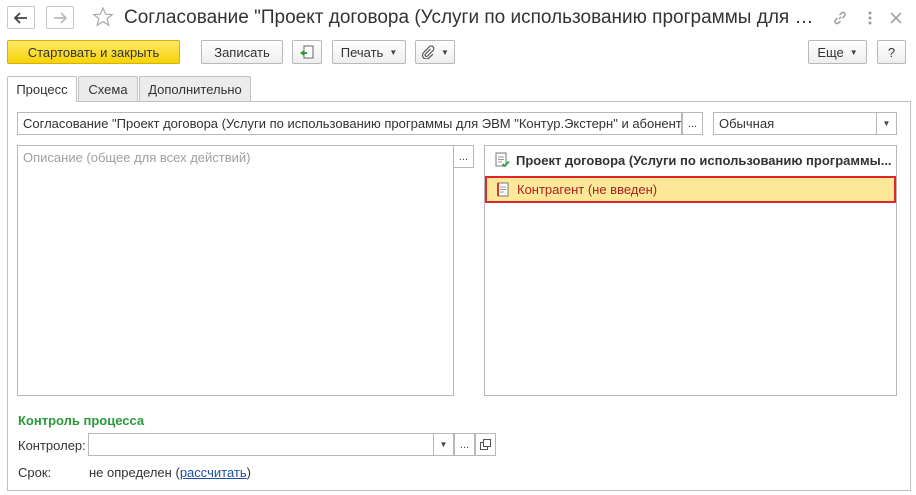 This screenshot has width=916, height=495. Describe the element at coordinates (795, 123) in the screenshot. I see `priority-field: Обычная` at that location.